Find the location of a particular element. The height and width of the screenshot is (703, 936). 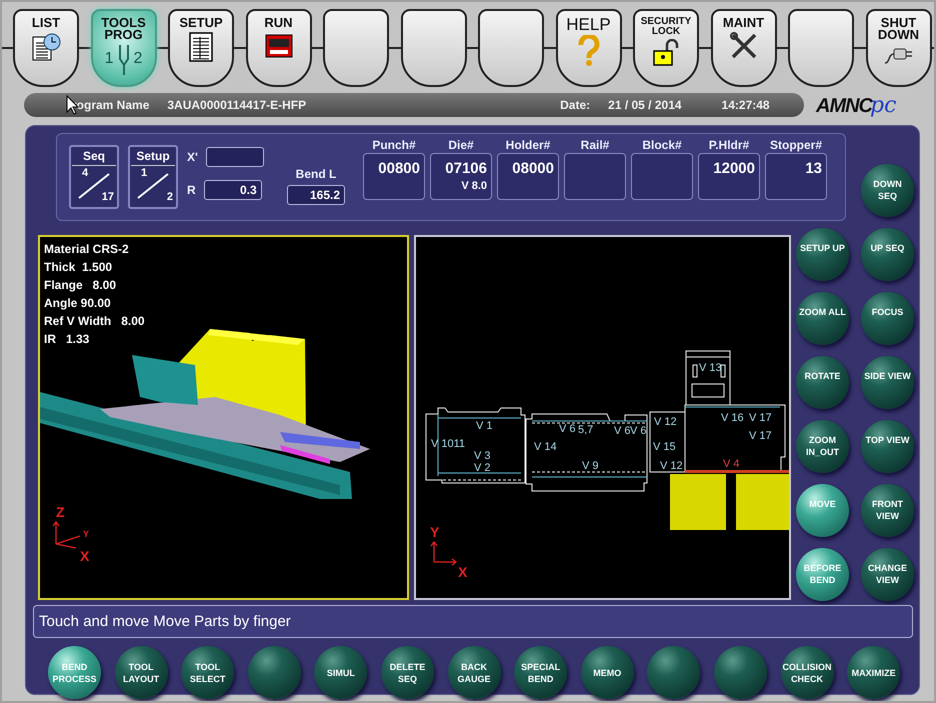

fraction-total: 17 is located at coordinates (108, 197).